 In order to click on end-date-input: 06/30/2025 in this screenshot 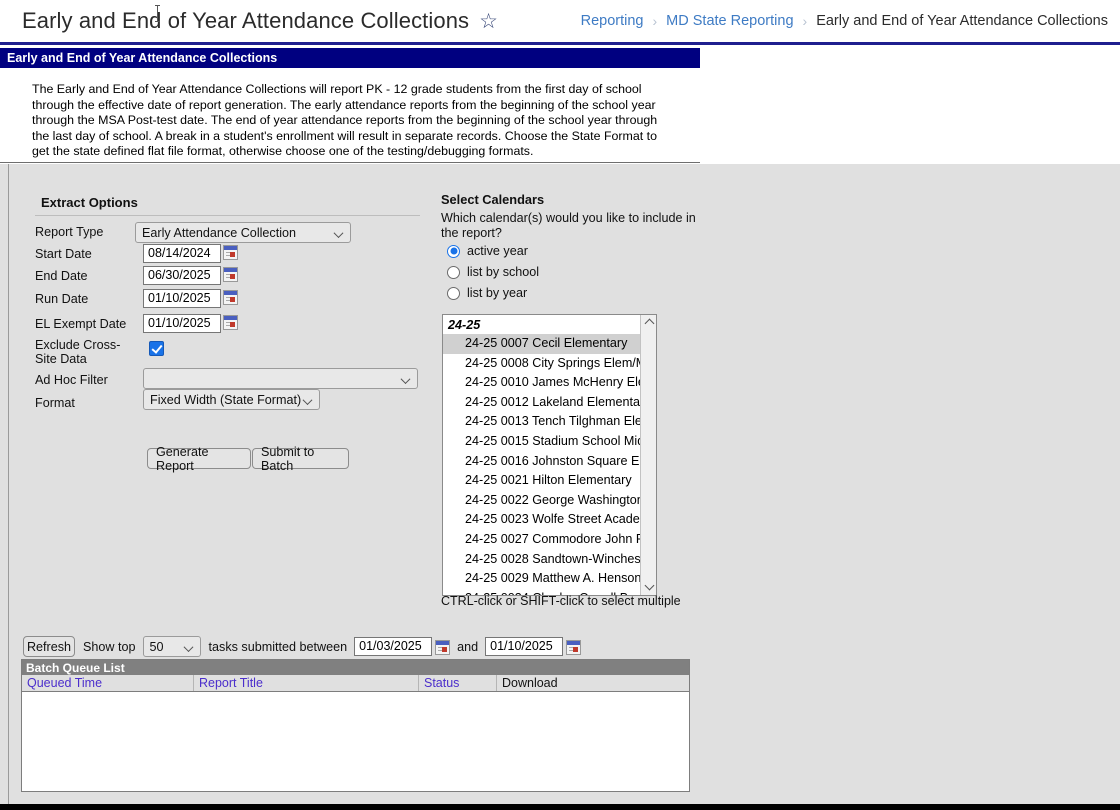, I will do `click(182, 275)`.